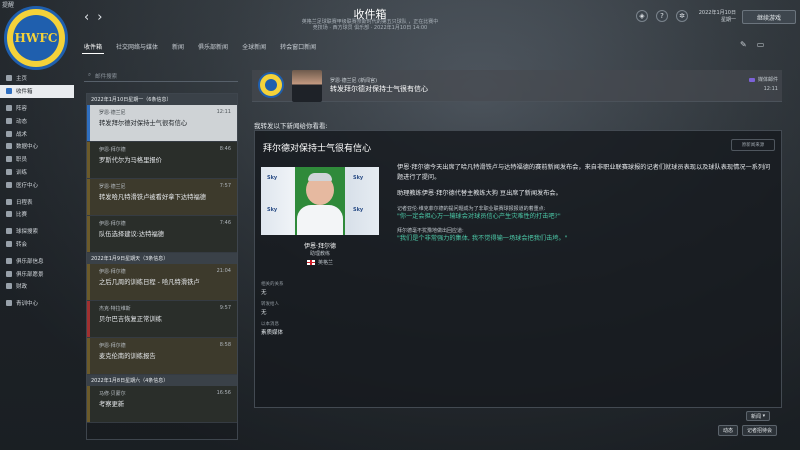 Image resolution: width=800 pixels, height=450 pixels. Describe the element at coordinates (9, 260) in the screenshot. I see `club-icon` at that location.